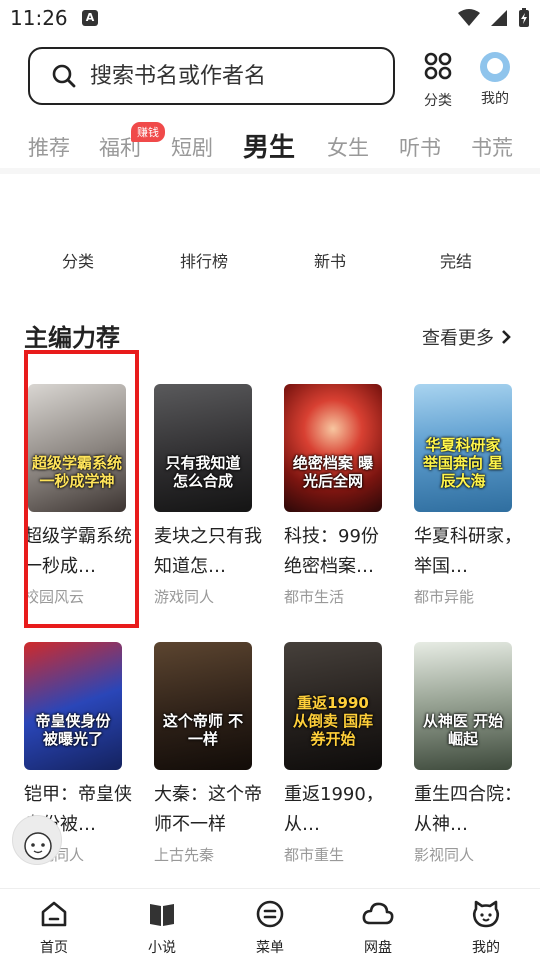 This screenshot has width=540, height=960. I want to click on book-card: 绝密档案 曝光后全网 科技：99份绝密档案… 都市生活, so click(343, 495).